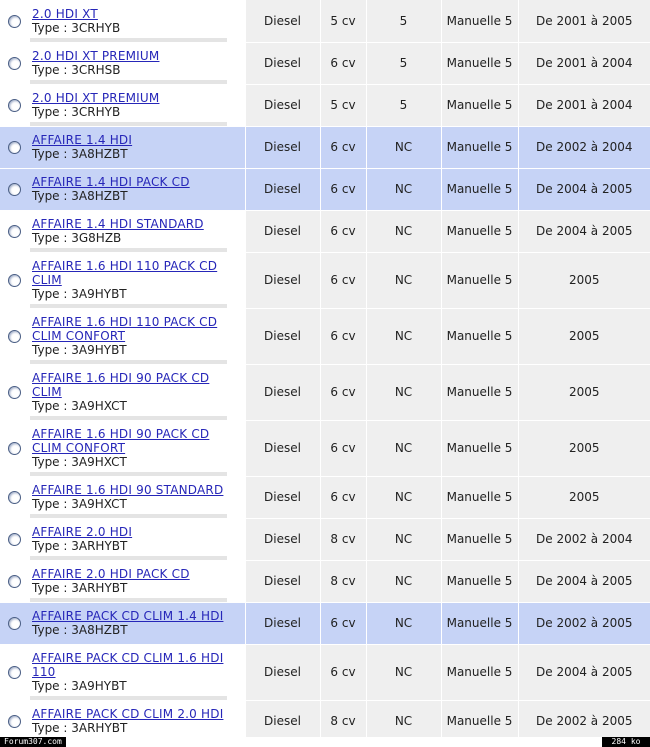 This screenshot has width=650, height=747. Describe the element at coordinates (127, 490) in the screenshot. I see `version-link: AFFAIRE 1.6 HDI 90 STANDARD` at that location.